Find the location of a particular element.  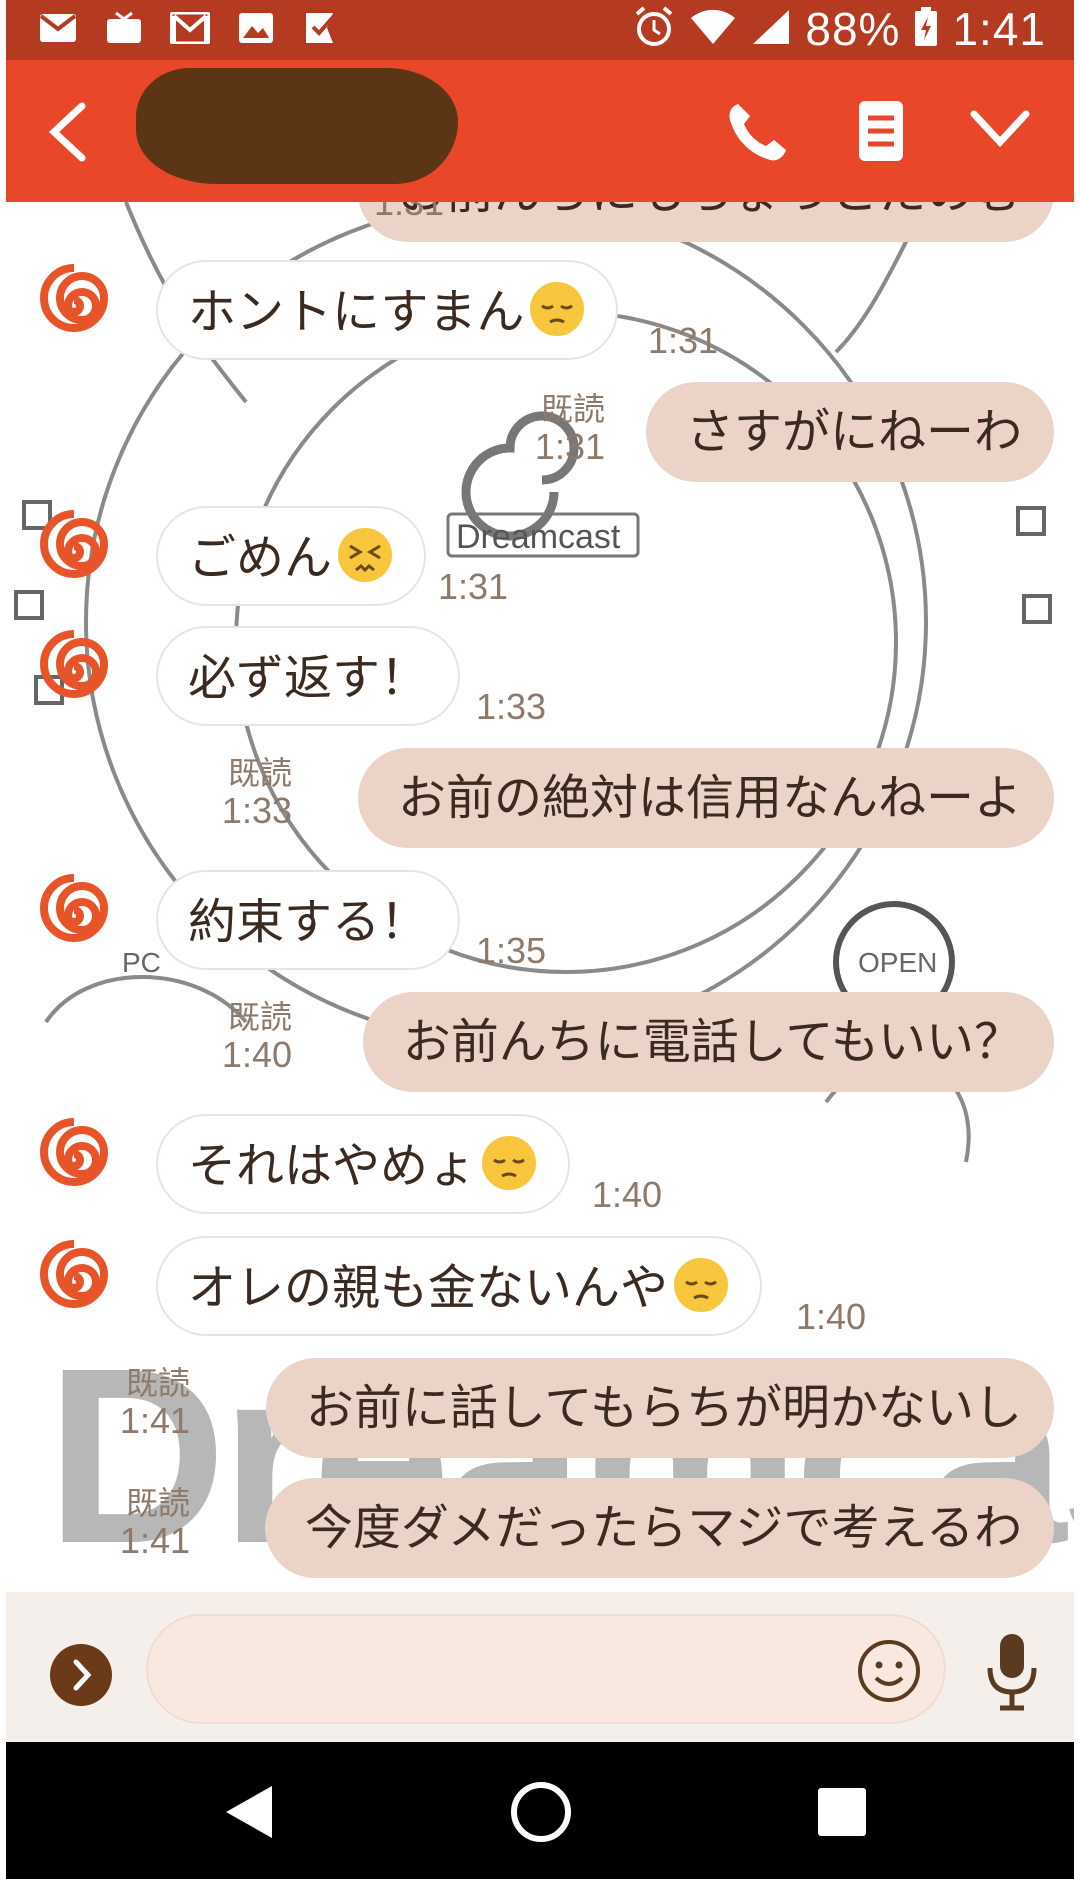

call-button is located at coordinates (756, 132).